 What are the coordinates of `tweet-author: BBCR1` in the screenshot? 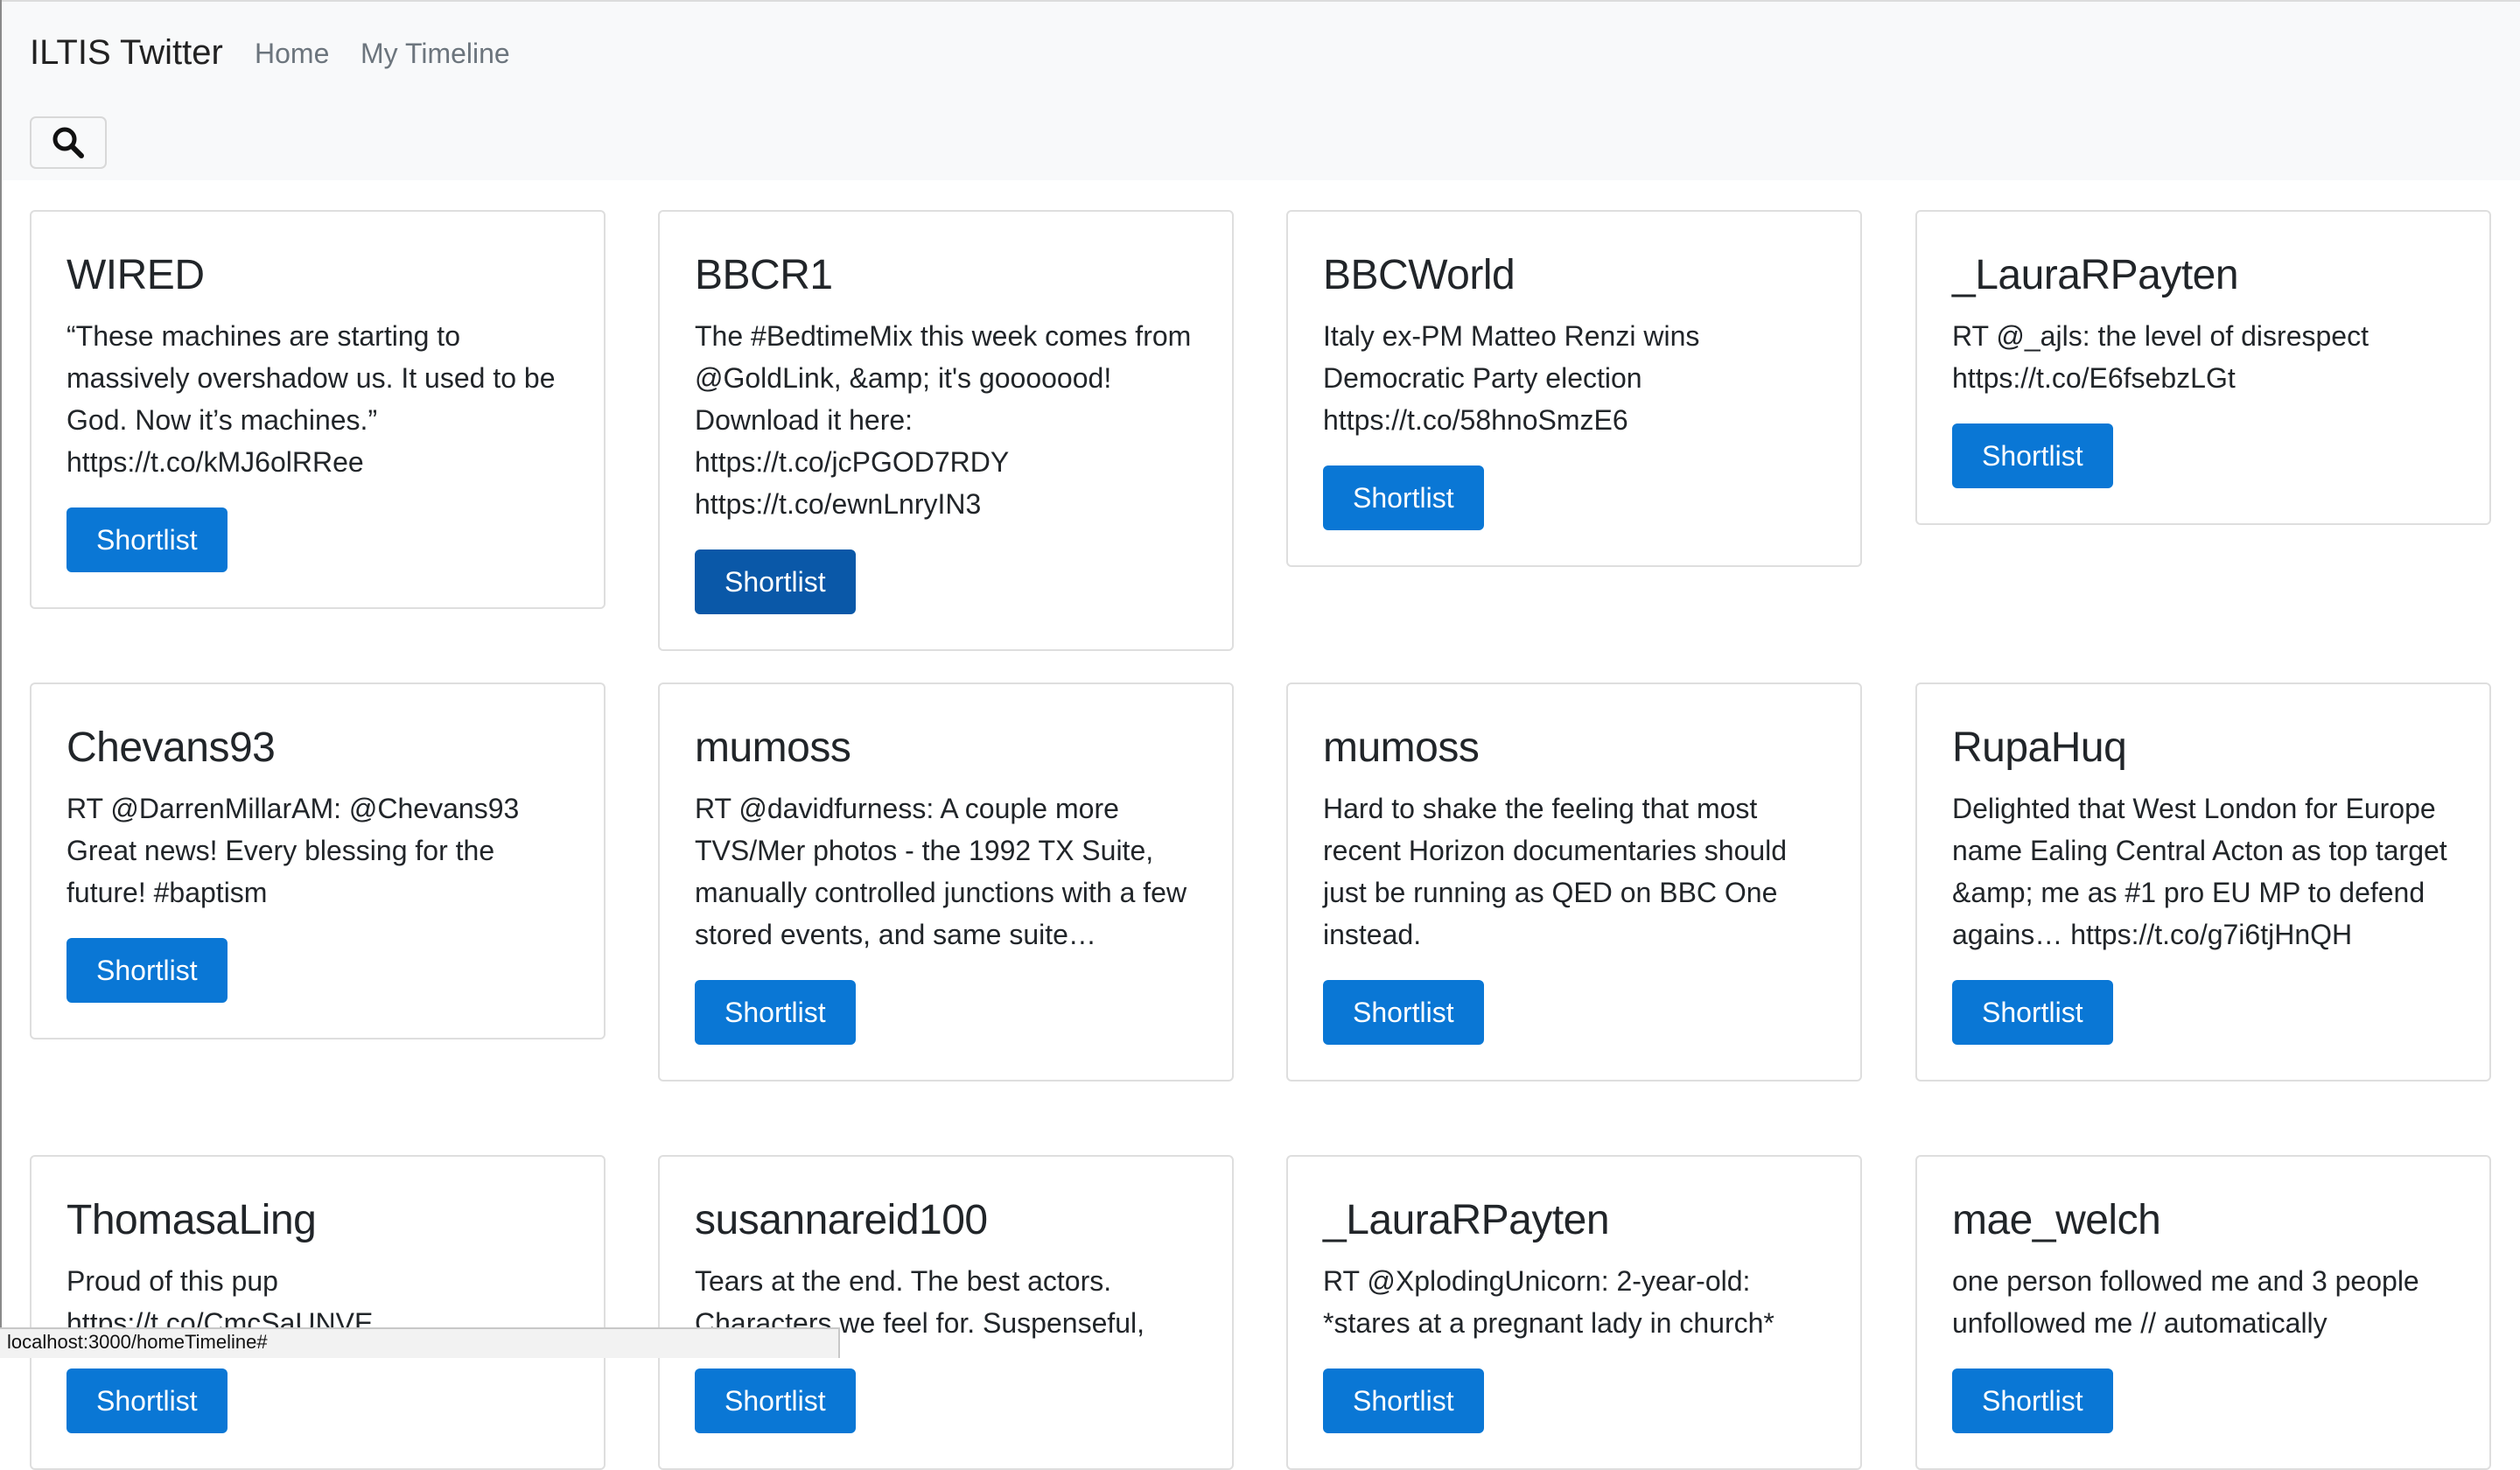 It's located at (764, 275).